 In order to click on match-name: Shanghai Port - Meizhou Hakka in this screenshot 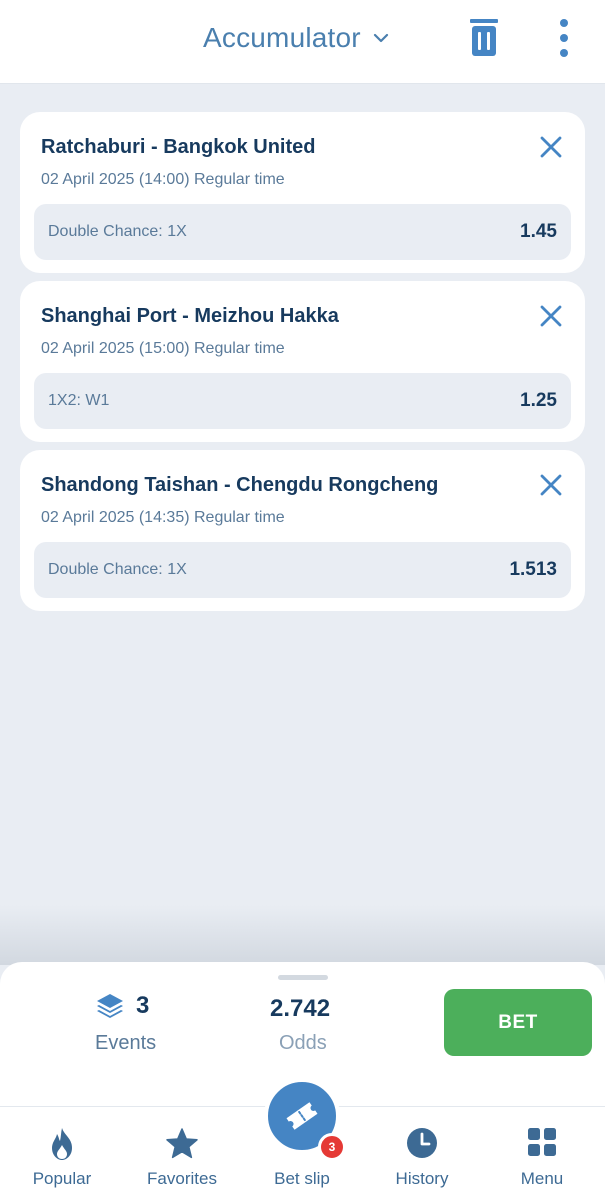, I will do `click(190, 316)`.